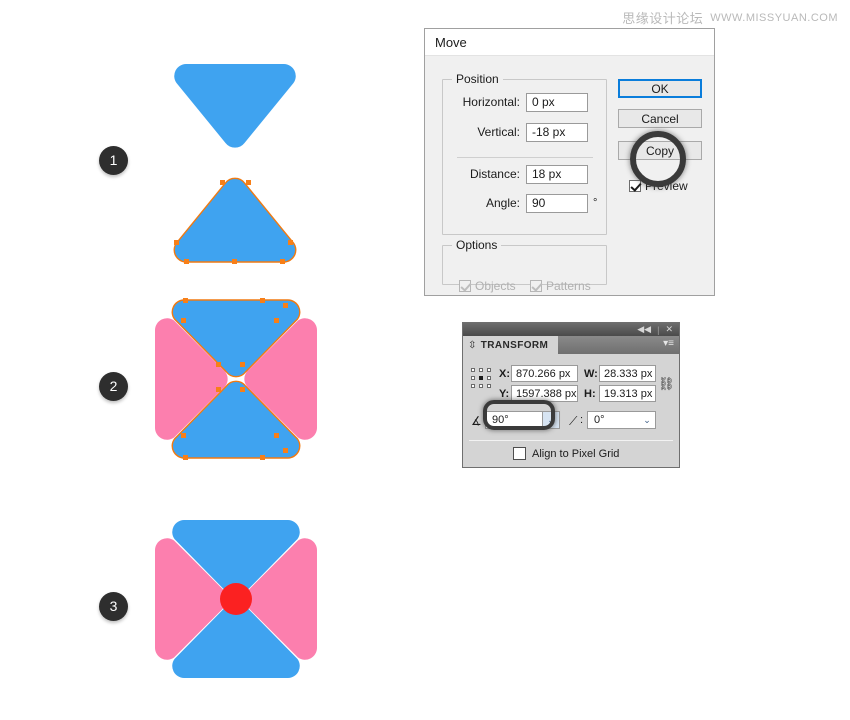 The height and width of the screenshot is (720, 850). Describe the element at coordinates (113, 386) in the screenshot. I see `step-badge-2: 2` at that location.